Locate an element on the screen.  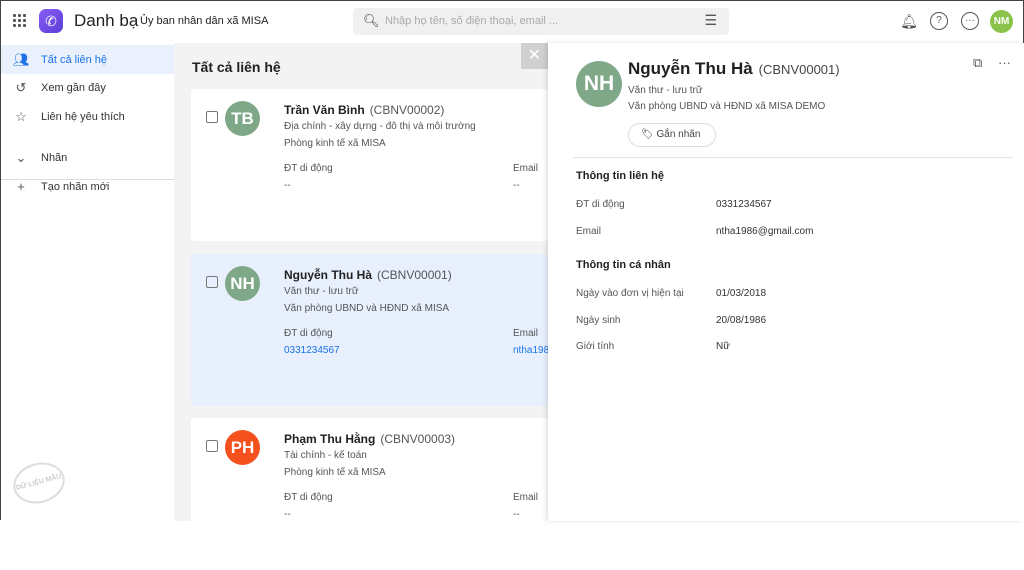
sidebar-item-all-contacts: 👥︎ Tất cả liên hệ is located at coordinates (87, 59).